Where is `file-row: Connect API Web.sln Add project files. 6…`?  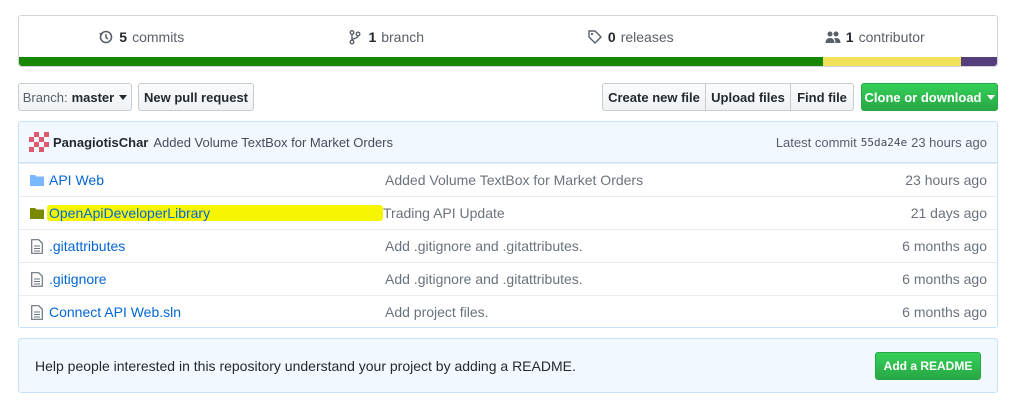 file-row: Connect API Web.sln Add project files. 6… is located at coordinates (508, 311).